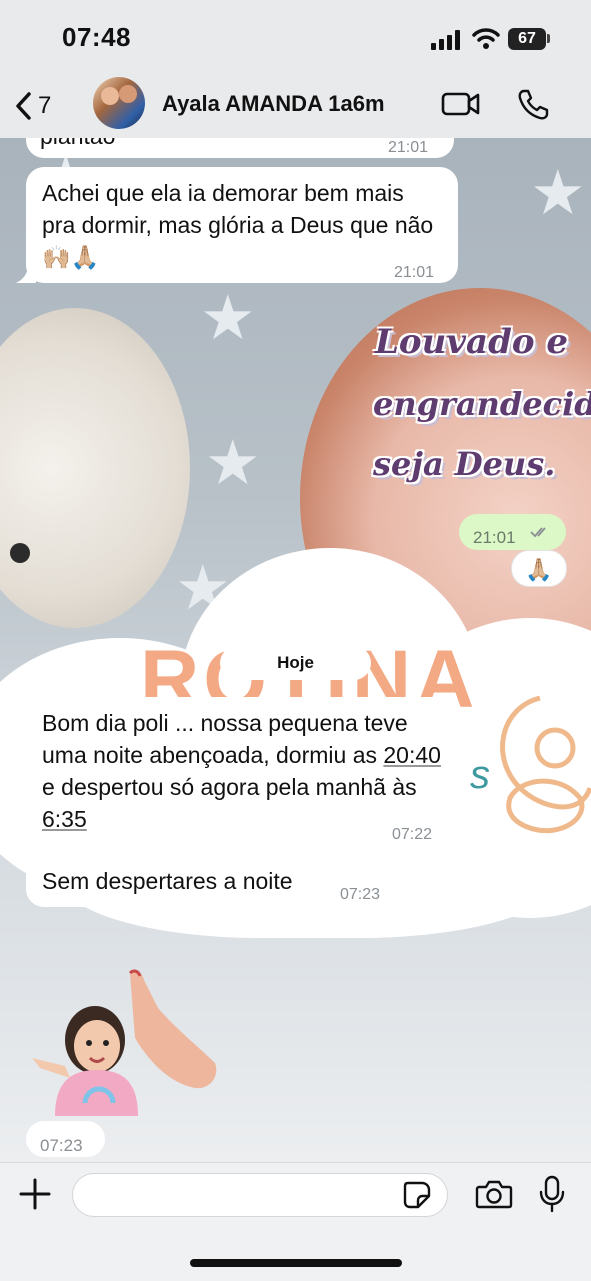 This screenshot has width=591, height=1281. I want to click on unread-count: 7, so click(45, 105).